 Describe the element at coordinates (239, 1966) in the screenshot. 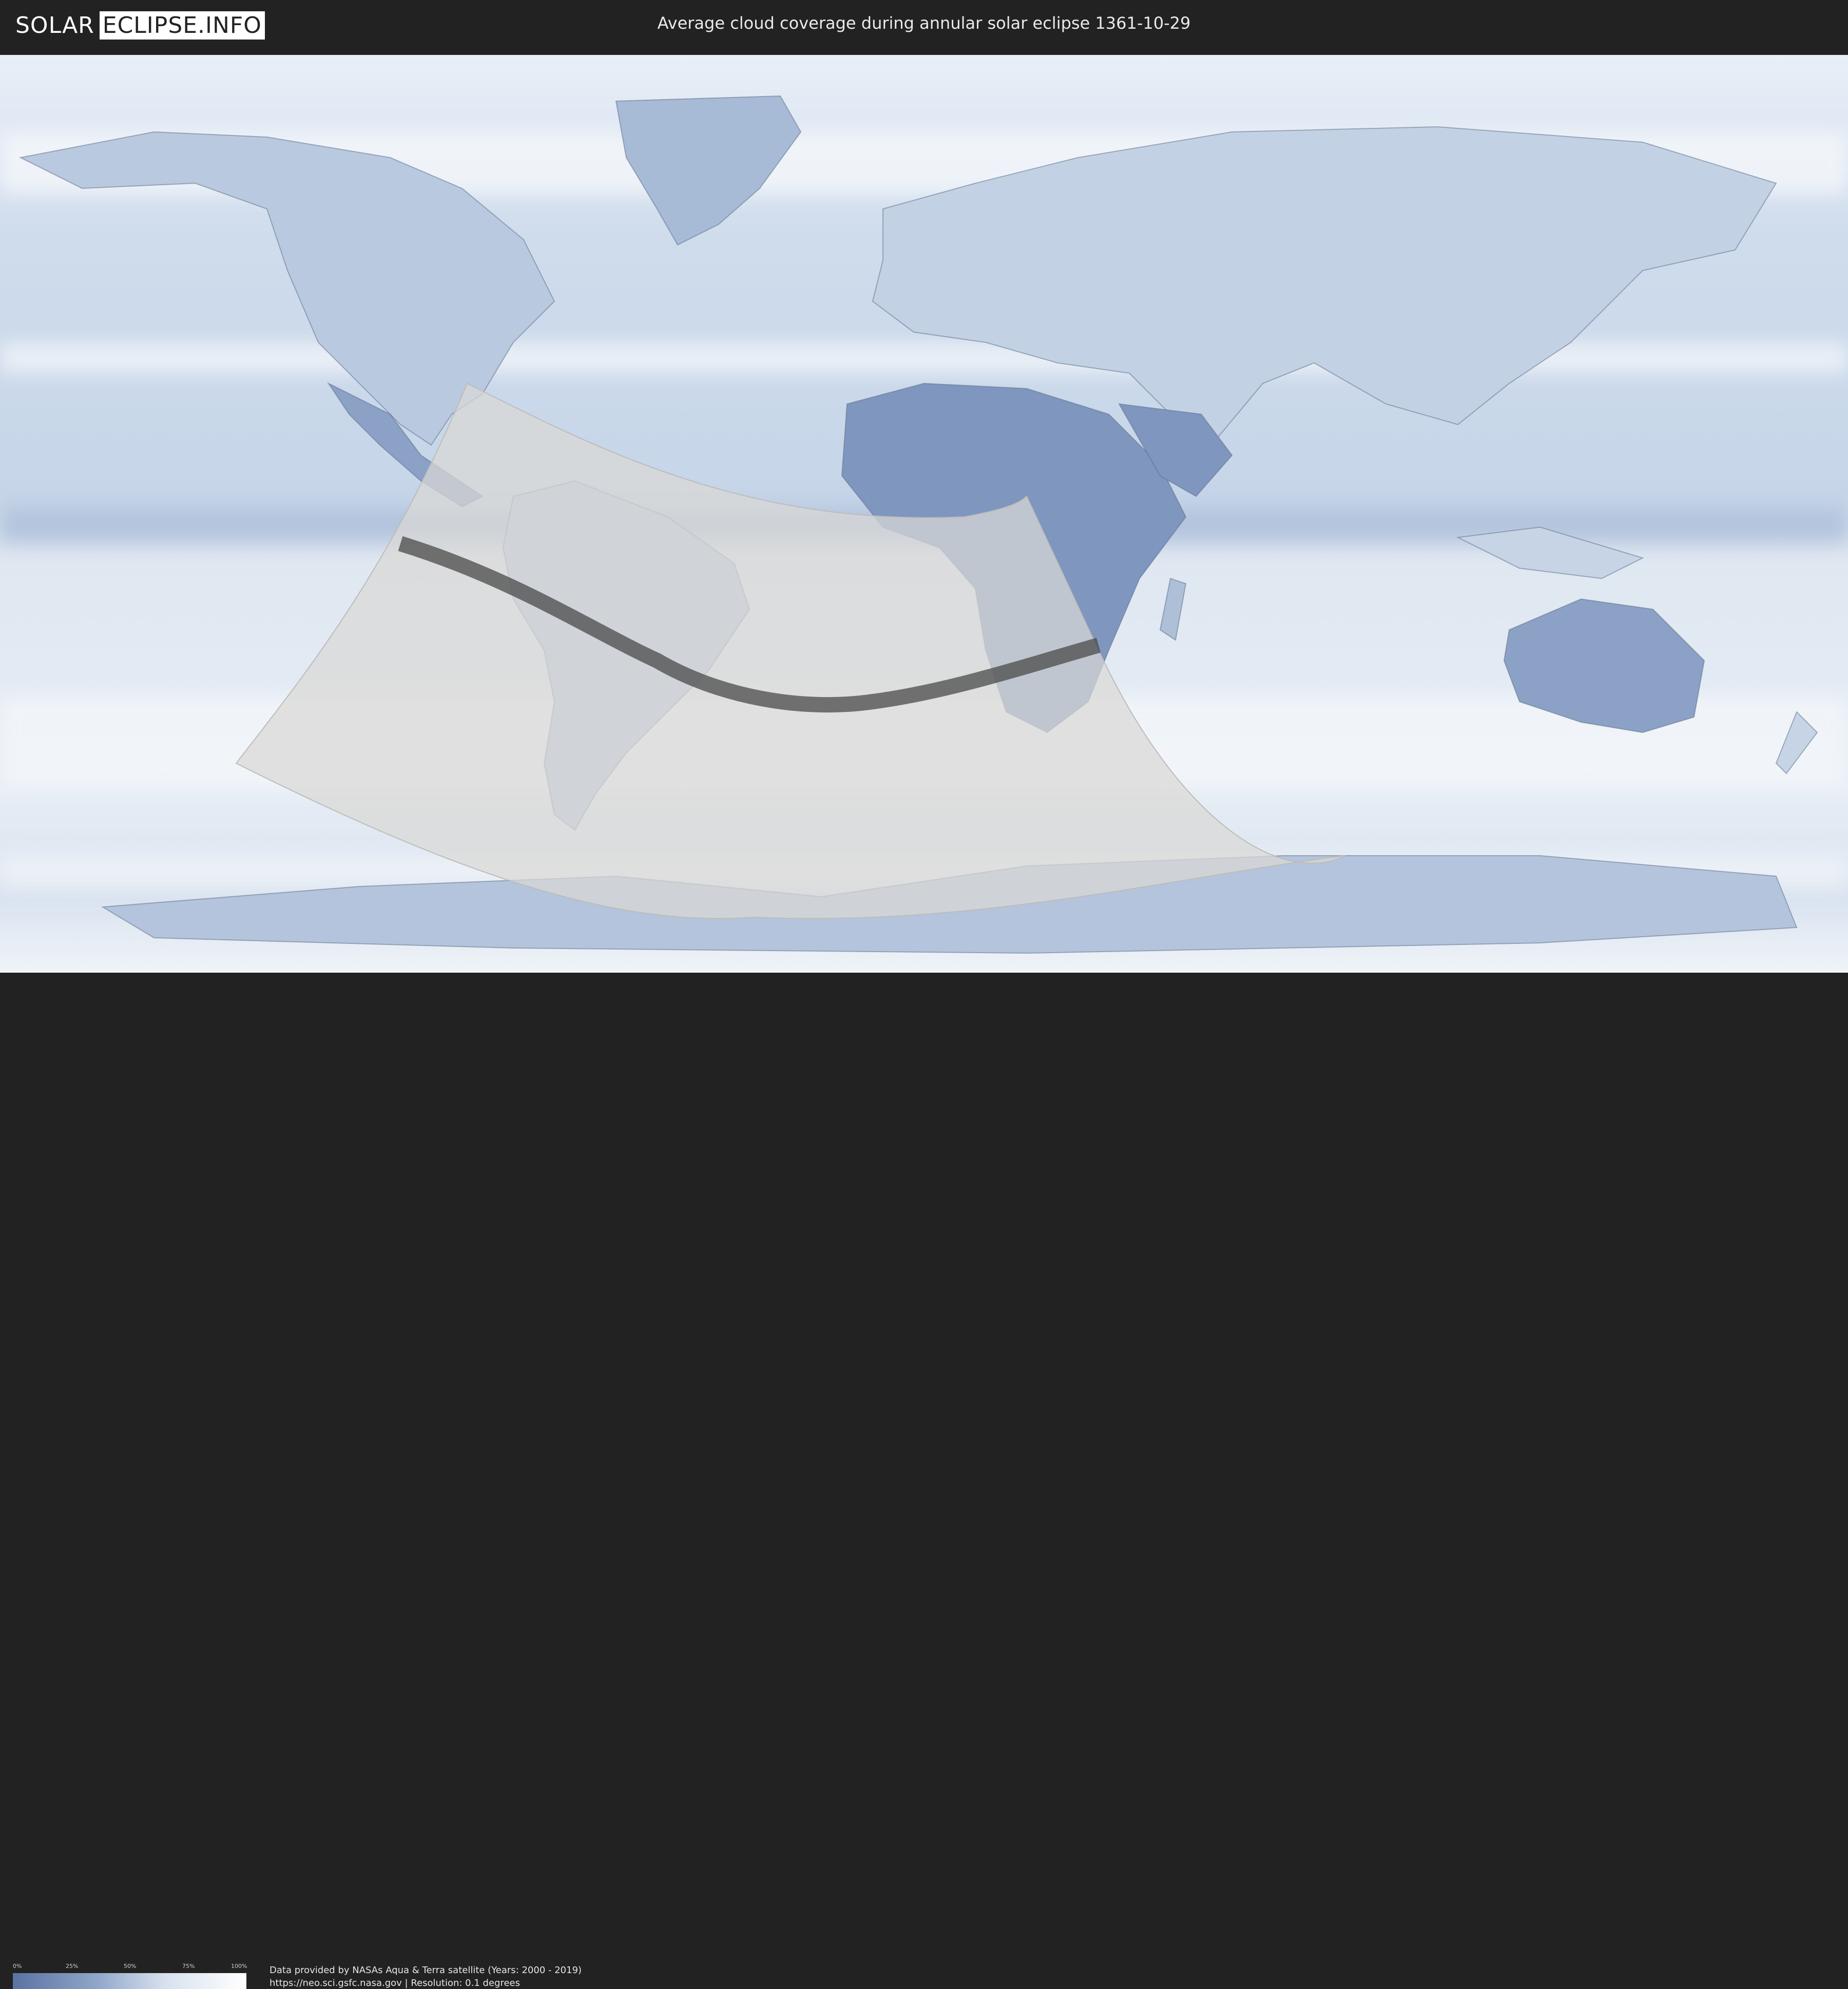

I see `legend-tick: 100%` at that location.